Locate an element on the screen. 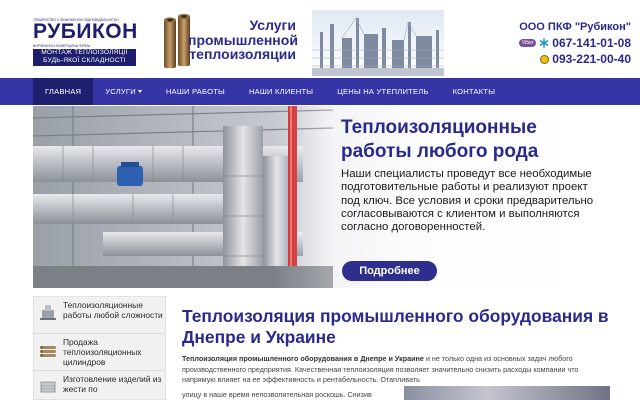 This screenshot has width=640, height=400. nav-label-home: ГЛАВНАЯ is located at coordinates (63, 91).